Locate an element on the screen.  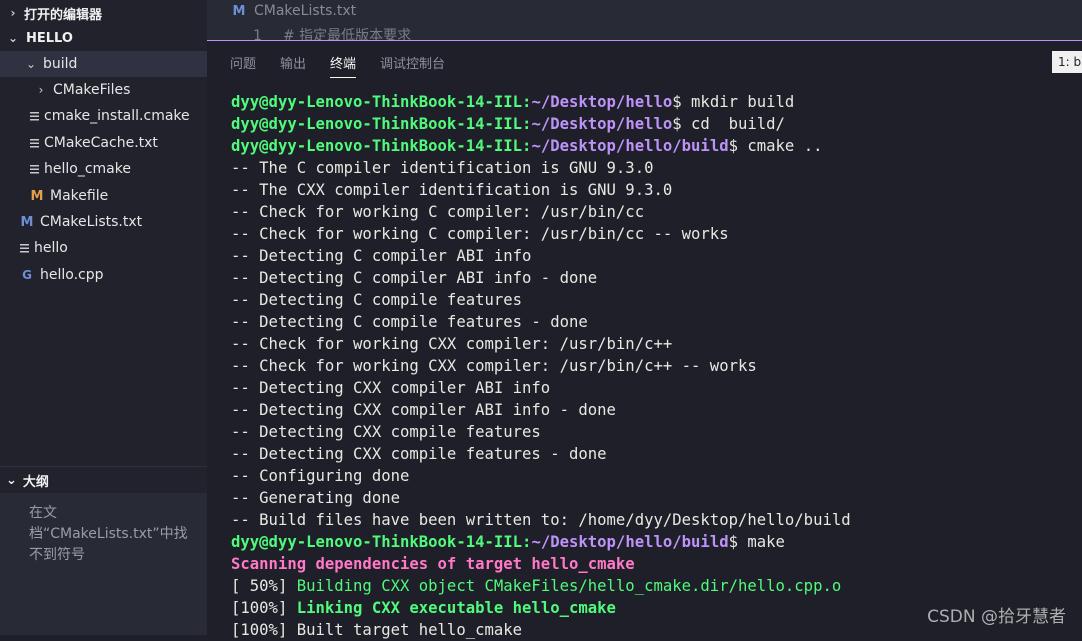
cpp-file-icon: G is located at coordinates (27, 275).